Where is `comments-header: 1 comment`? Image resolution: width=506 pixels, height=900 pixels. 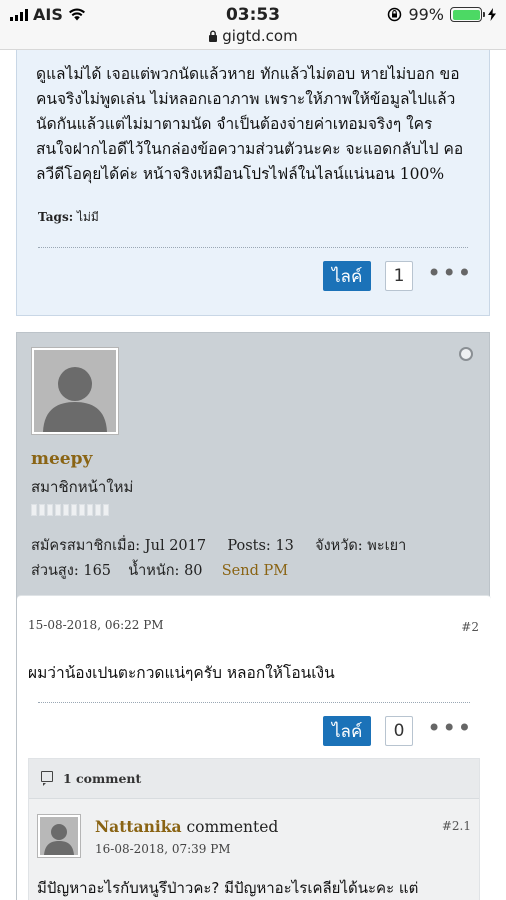 comments-header: 1 comment is located at coordinates (254, 779).